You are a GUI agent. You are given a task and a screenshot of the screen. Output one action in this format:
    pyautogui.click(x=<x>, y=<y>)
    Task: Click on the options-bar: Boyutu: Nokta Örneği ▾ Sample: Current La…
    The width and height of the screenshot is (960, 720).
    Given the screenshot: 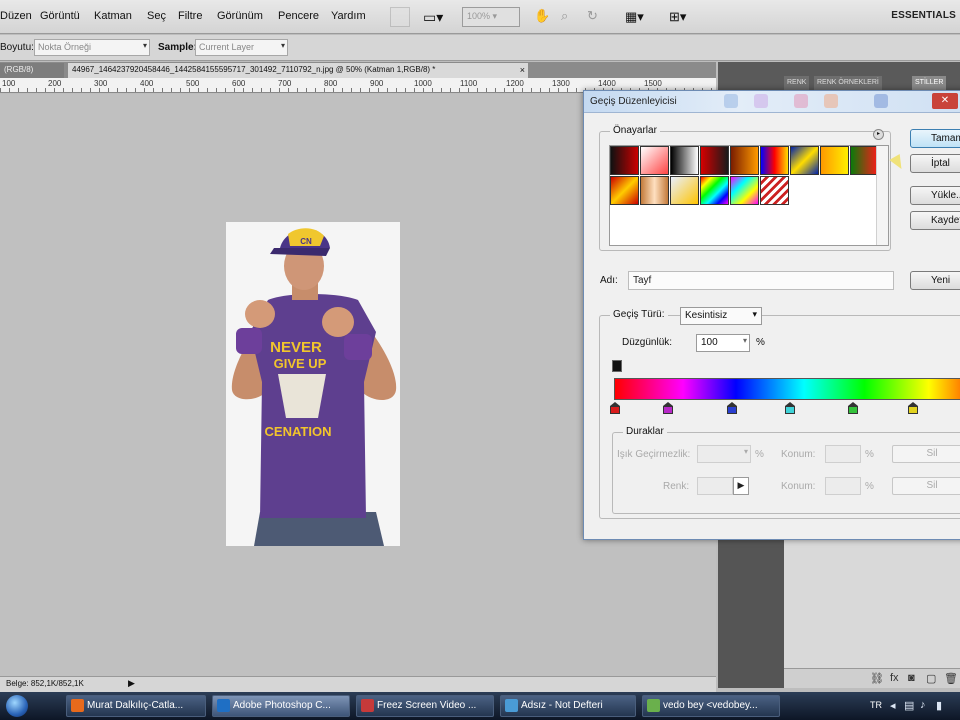 What is the action you would take?
    pyautogui.click(x=480, y=48)
    